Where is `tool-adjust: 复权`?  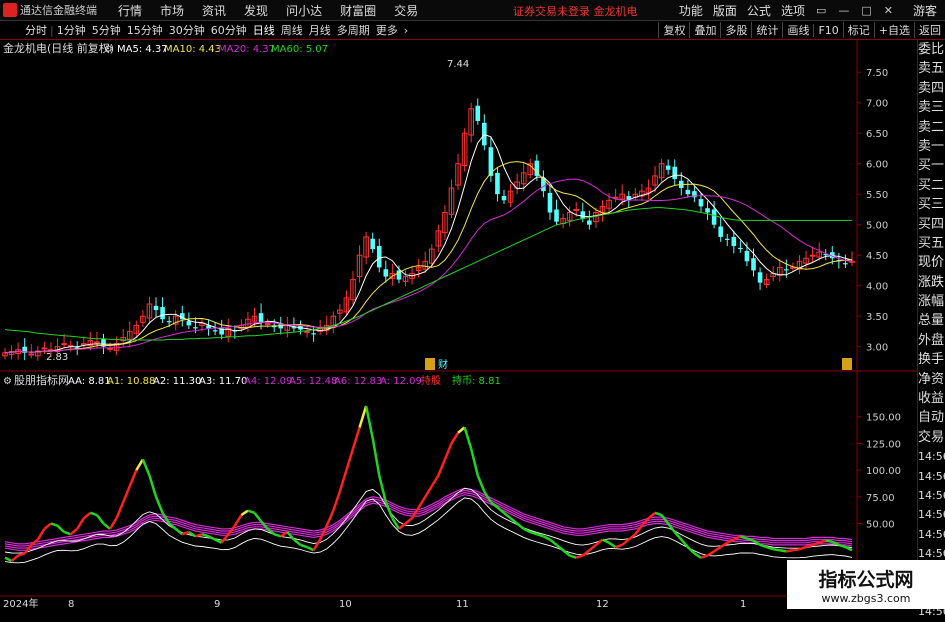
tool-adjust: 复权 is located at coordinates (673, 30).